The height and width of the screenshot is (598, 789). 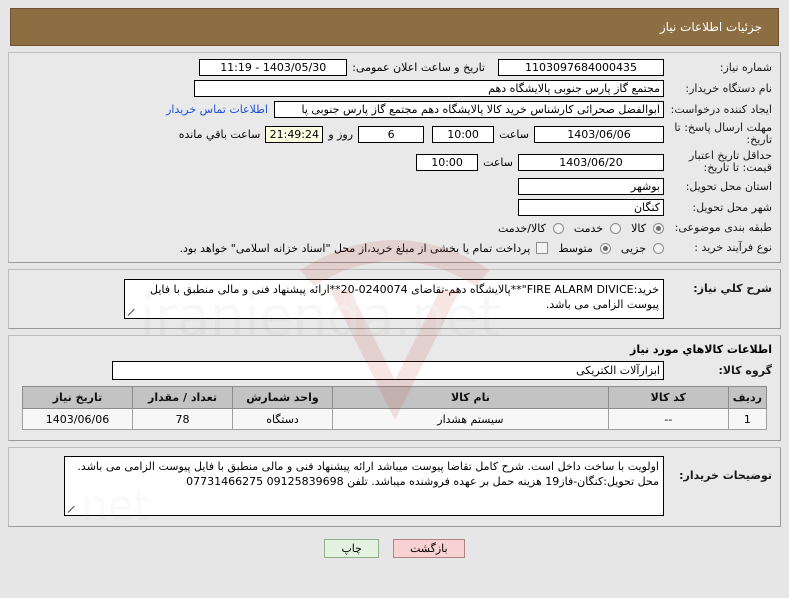 I want to click on deadline-date-field: 1403/06/06, so click(x=599, y=134).